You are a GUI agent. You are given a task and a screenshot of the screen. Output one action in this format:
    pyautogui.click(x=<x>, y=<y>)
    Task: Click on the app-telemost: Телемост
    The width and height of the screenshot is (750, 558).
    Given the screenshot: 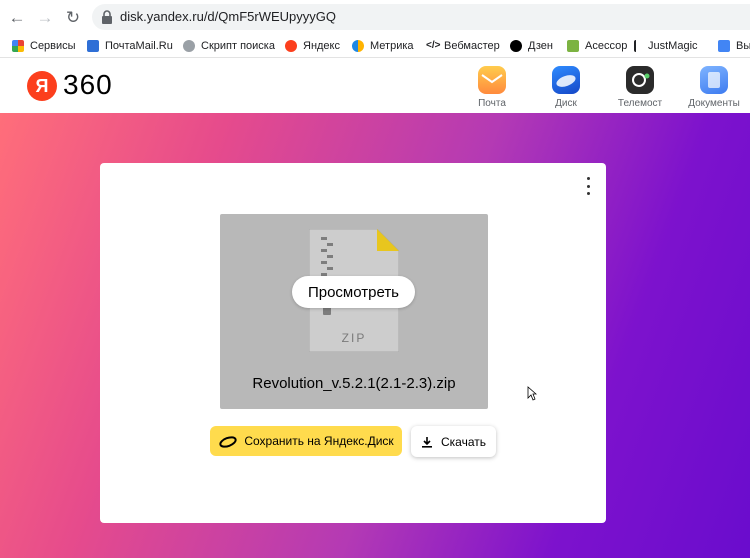 What is the action you would take?
    pyautogui.click(x=640, y=87)
    